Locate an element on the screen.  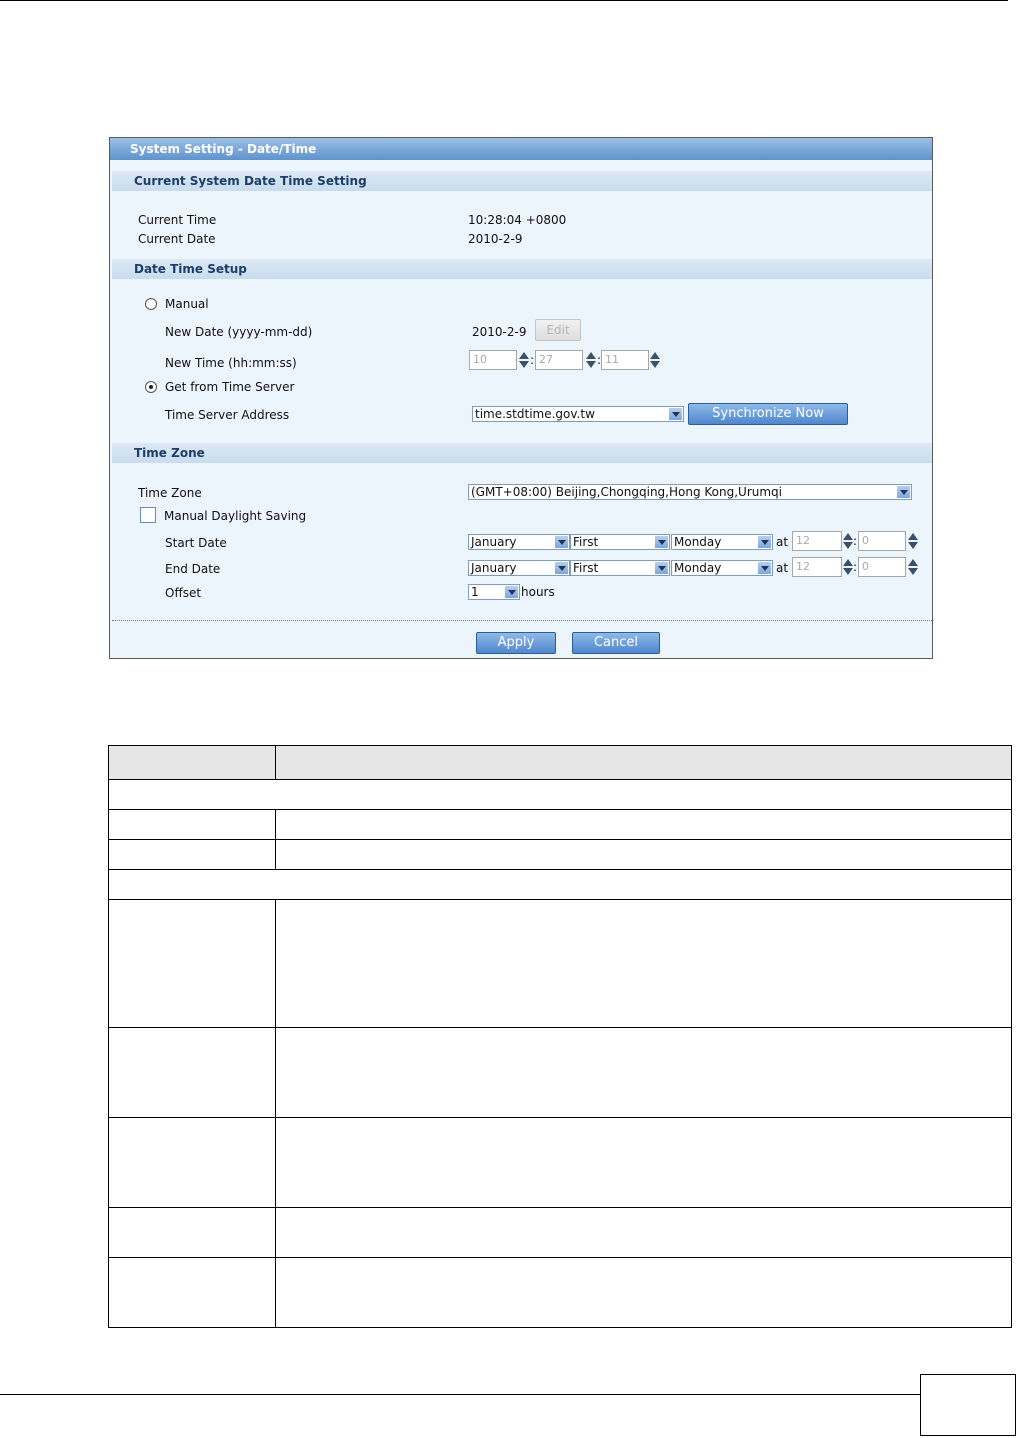
end-minute-input: 0 is located at coordinates (882, 567).